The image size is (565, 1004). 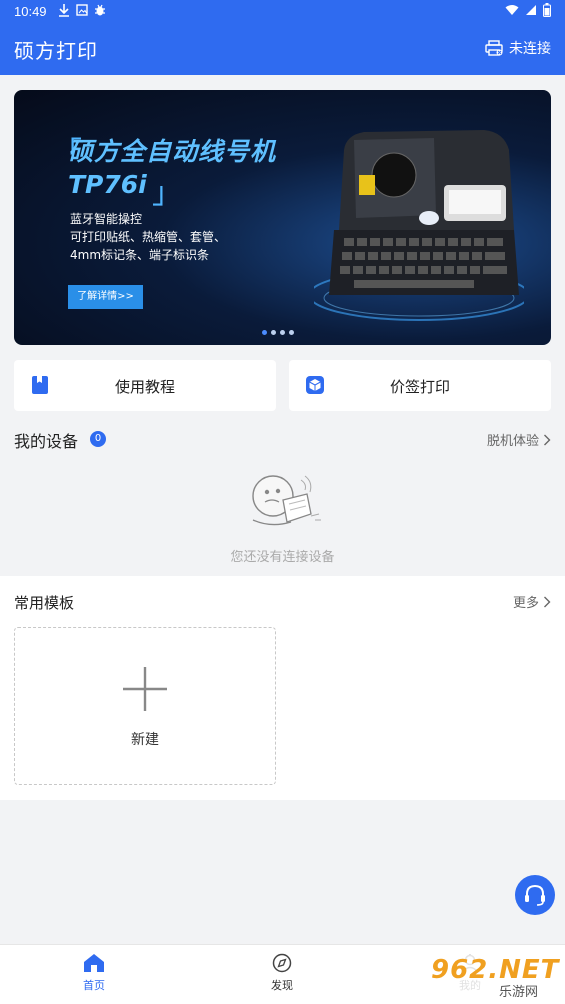 What do you see at coordinates (64, 10) in the screenshot?
I see `download-icon` at bounding box center [64, 10].